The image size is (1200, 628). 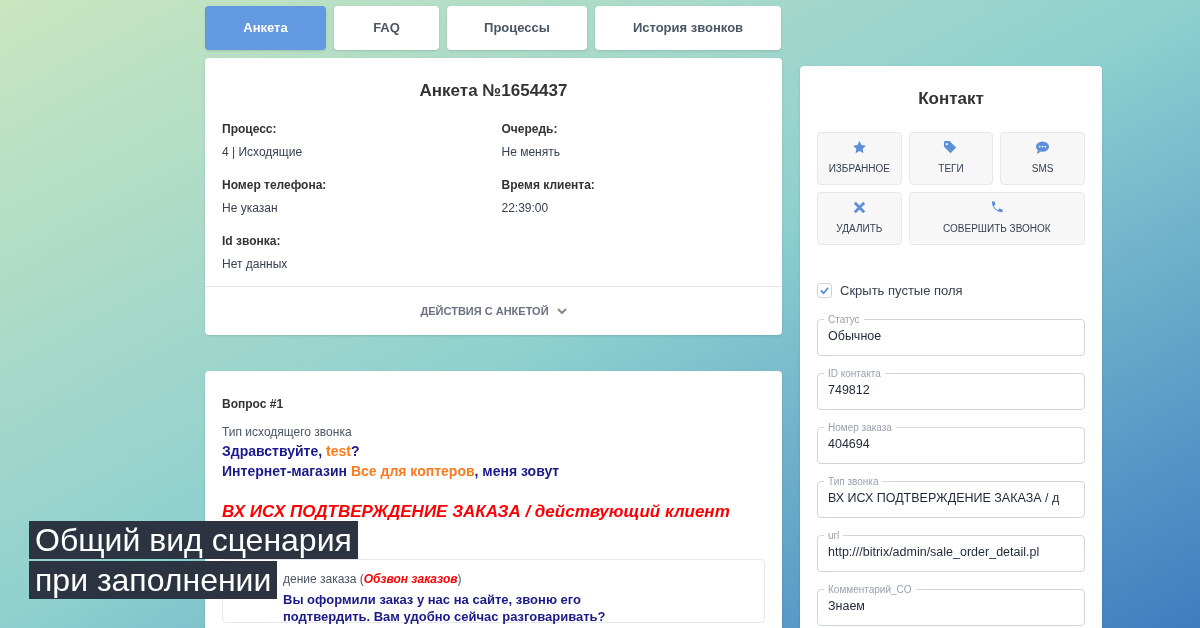 I want to click on contact-action-button: УДАЛИТЬ, so click(x=859, y=218).